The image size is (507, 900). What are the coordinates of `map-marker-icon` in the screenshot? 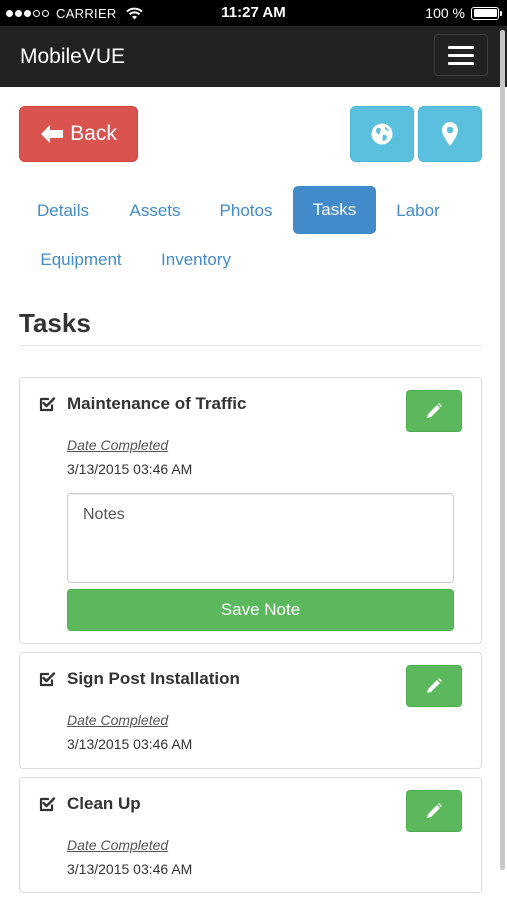 It's located at (450, 134).